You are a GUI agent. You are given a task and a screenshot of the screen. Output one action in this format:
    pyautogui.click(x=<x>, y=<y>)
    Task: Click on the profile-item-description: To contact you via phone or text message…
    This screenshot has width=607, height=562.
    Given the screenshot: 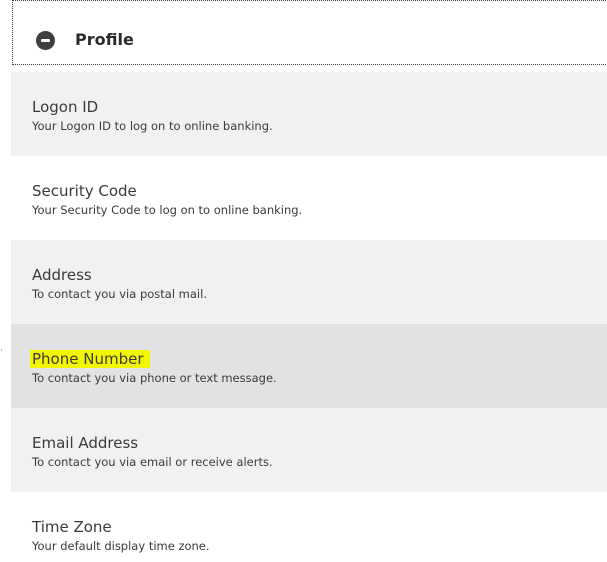 What is the action you would take?
    pyautogui.click(x=154, y=378)
    